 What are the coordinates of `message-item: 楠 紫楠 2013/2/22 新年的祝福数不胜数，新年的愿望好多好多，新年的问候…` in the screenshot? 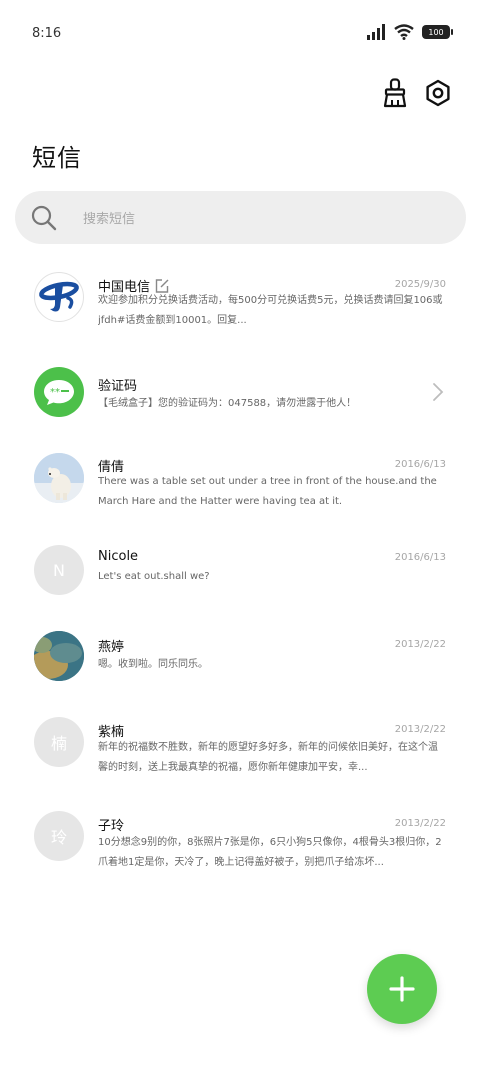 It's located at (240, 757).